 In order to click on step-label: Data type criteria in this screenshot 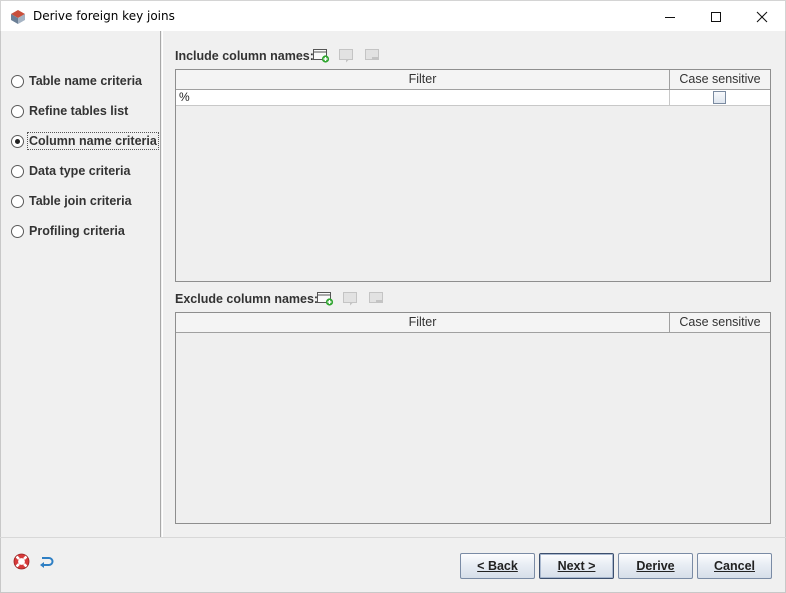, I will do `click(80, 171)`.